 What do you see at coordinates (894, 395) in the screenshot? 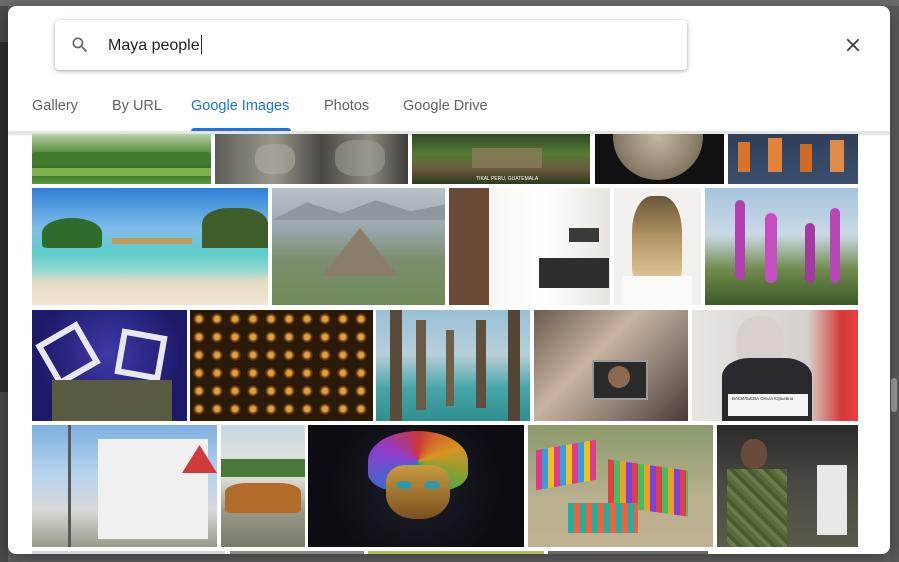
I see `page-scrollbar-thumb` at bounding box center [894, 395].